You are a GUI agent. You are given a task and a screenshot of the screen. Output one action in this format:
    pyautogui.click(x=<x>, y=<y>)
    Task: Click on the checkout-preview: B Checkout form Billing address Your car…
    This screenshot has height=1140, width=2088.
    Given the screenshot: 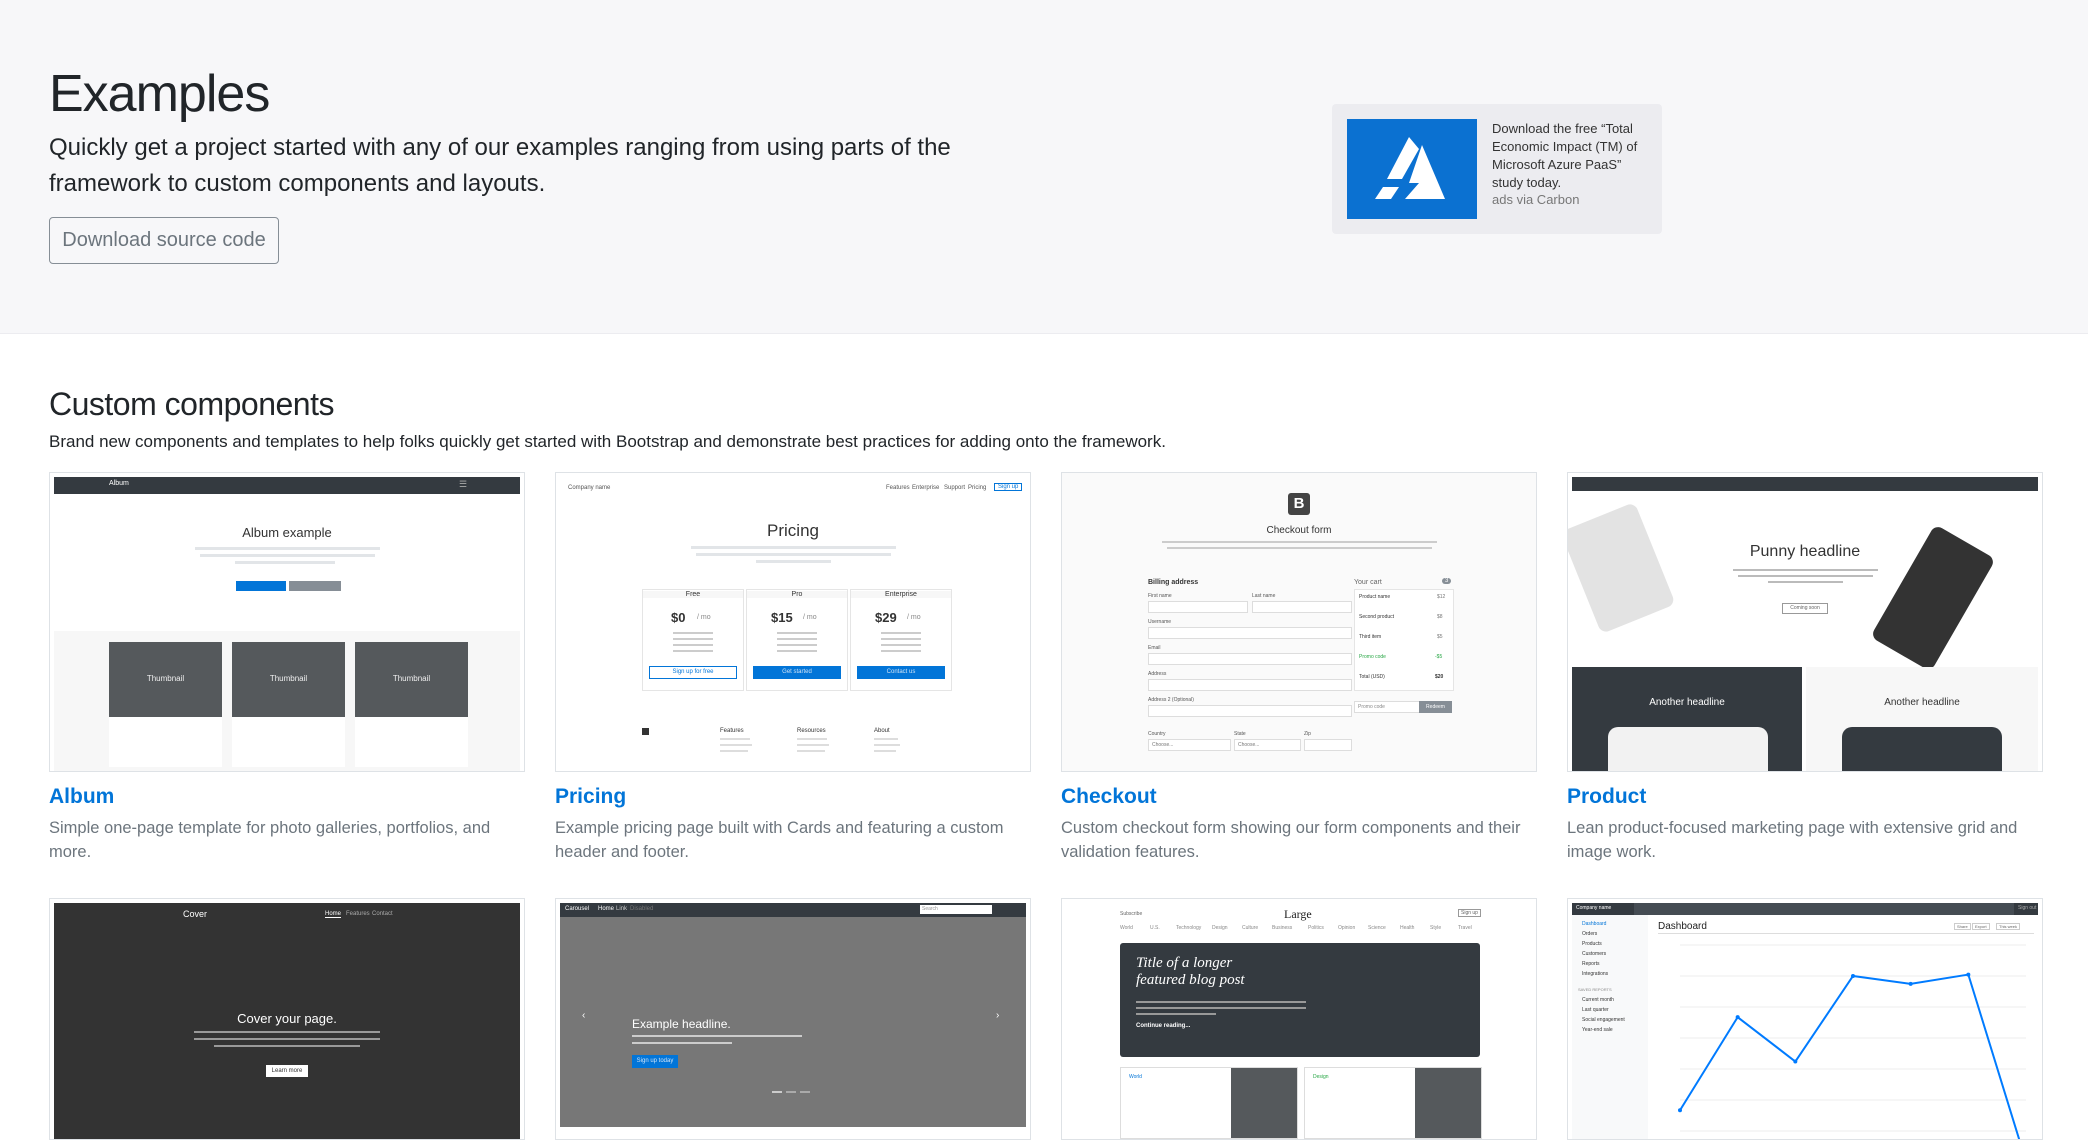 What is the action you would take?
    pyautogui.click(x=1299, y=622)
    